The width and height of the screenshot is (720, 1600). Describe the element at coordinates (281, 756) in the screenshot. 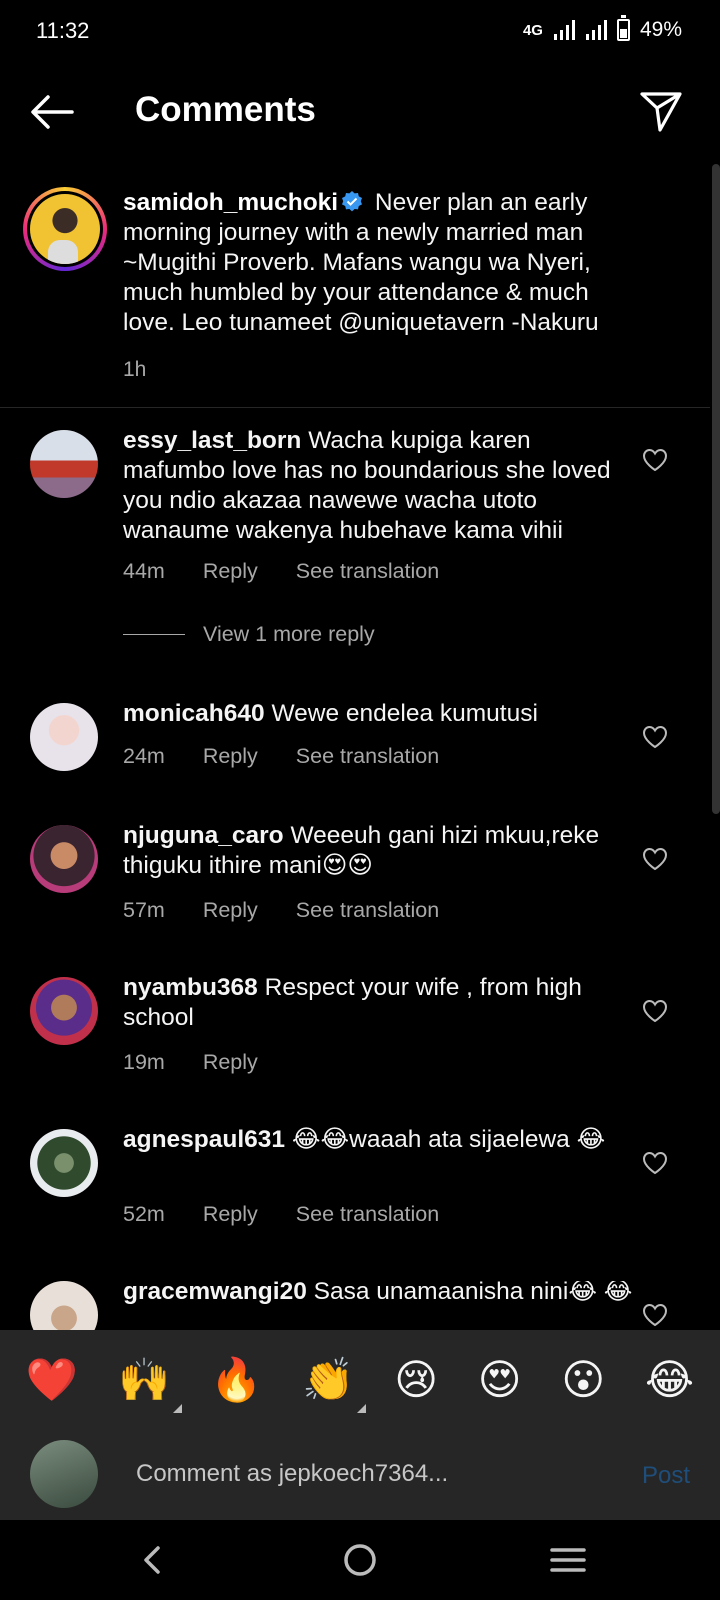

I see `comment-meta: 24m Reply See translation` at that location.